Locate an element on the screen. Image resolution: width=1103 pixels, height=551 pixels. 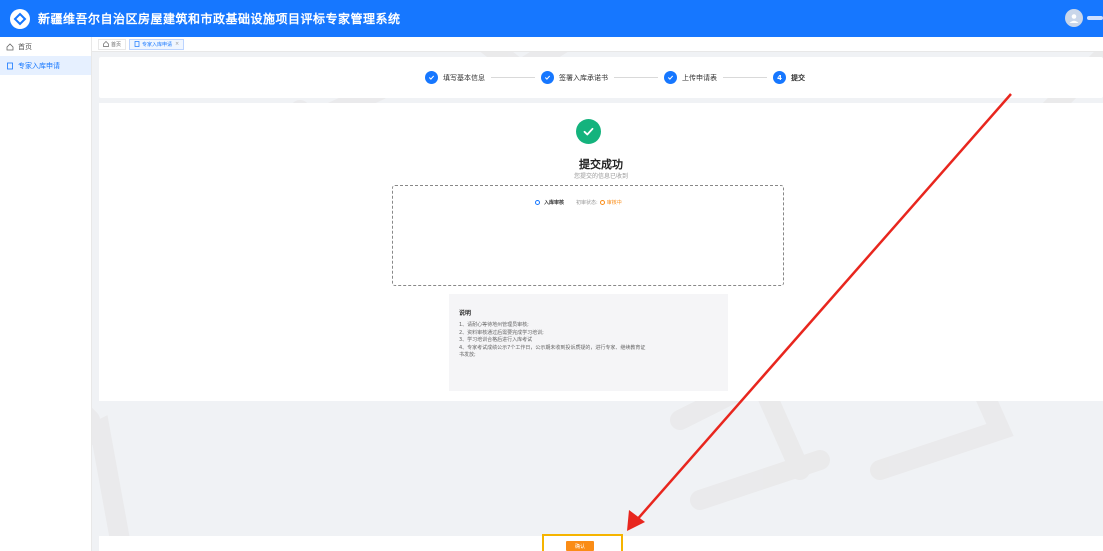
tab-home: 首页 is located at coordinates (112, 44).